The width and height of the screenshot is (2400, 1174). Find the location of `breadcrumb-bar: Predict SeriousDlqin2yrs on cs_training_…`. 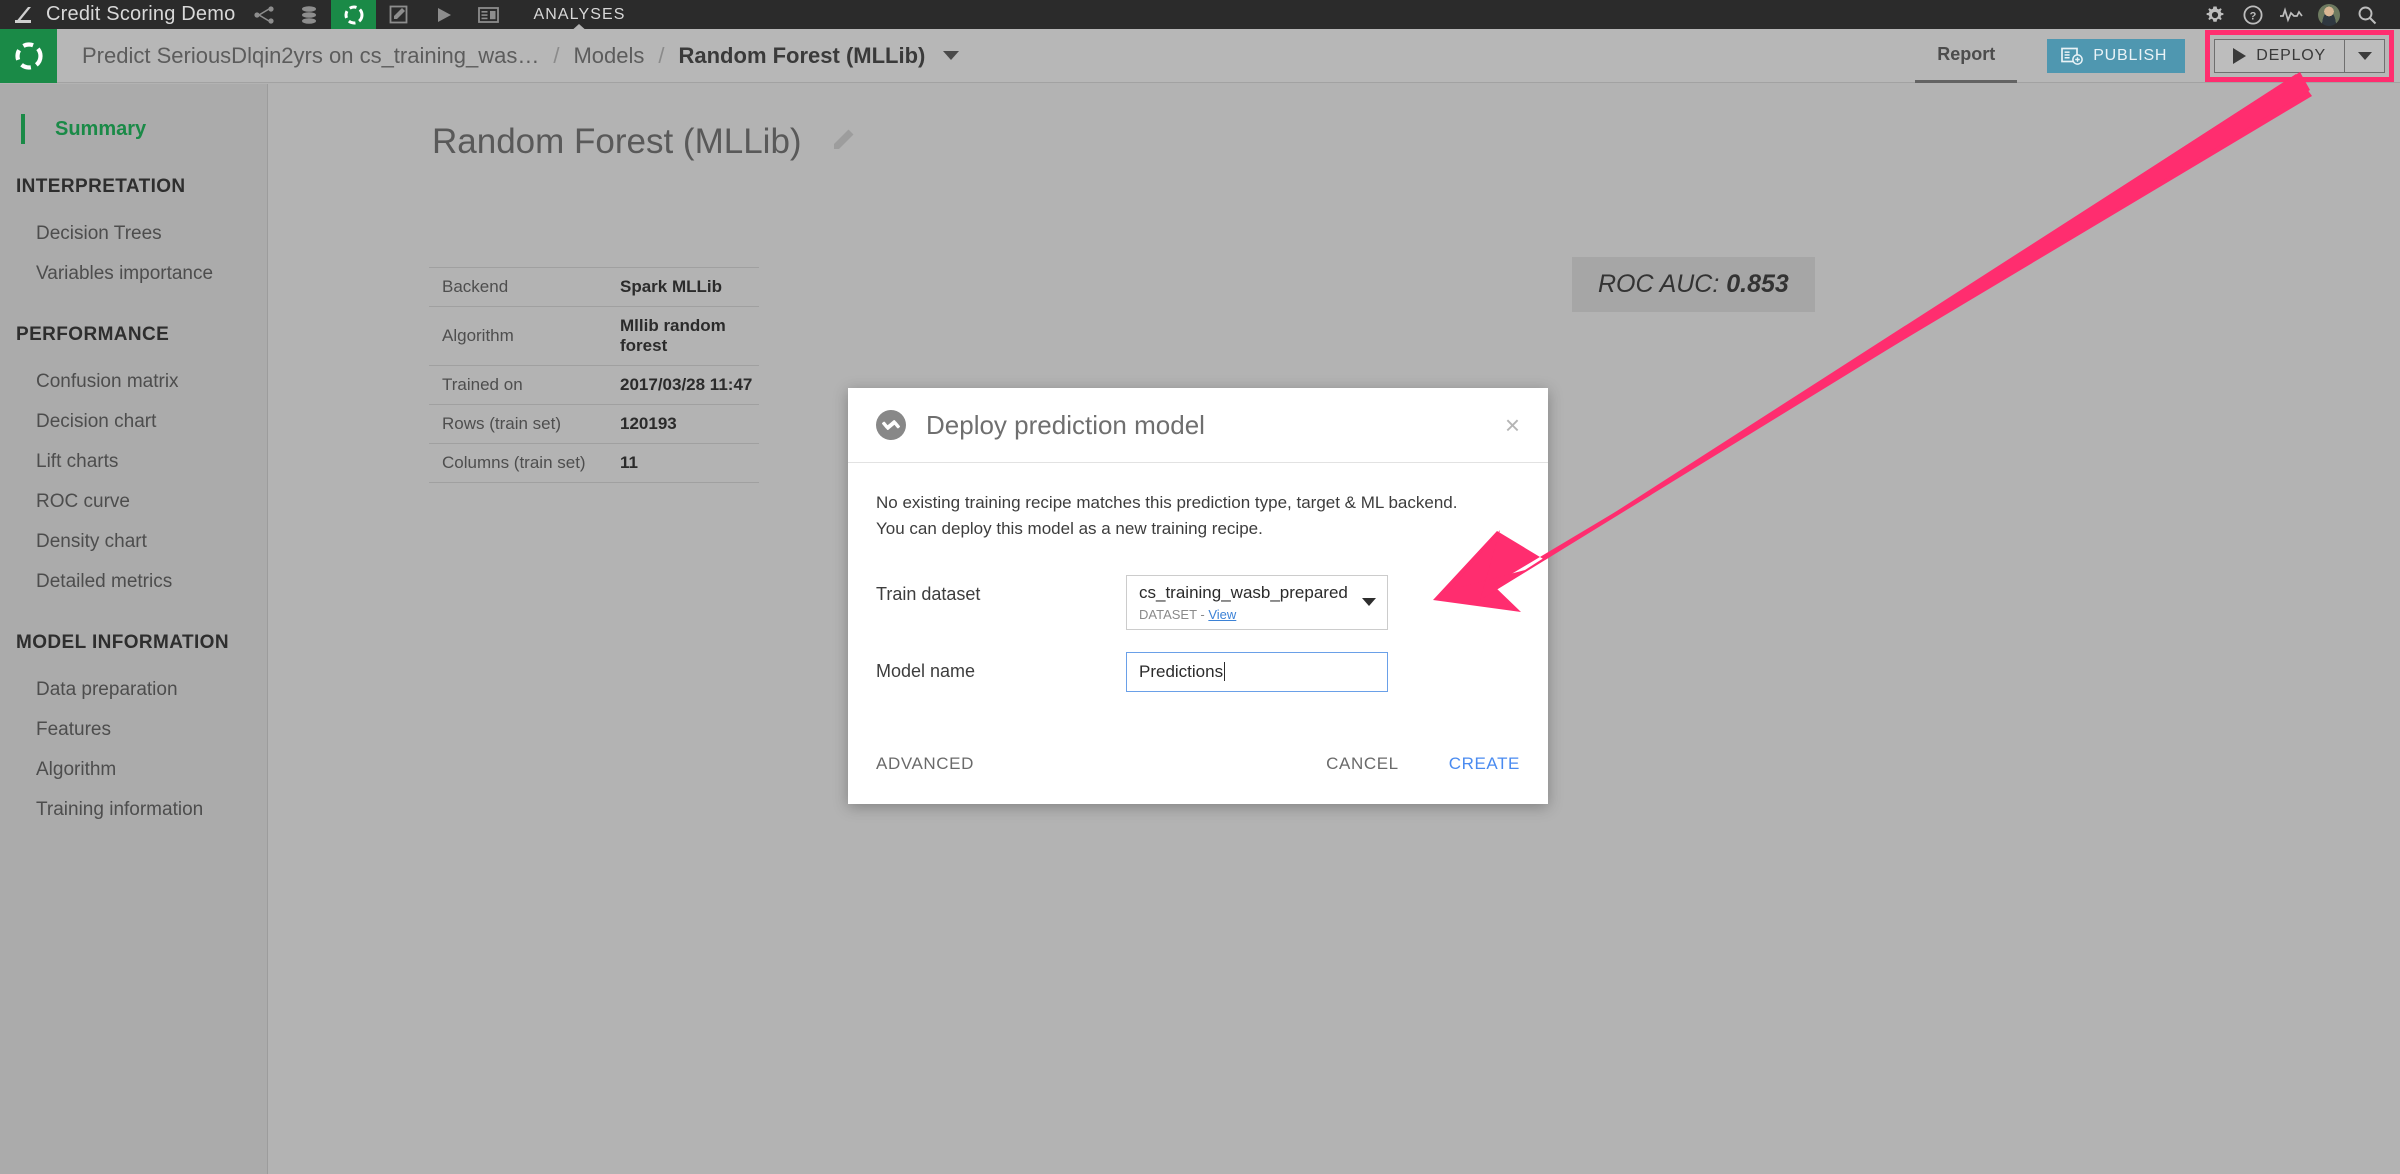

breadcrumb-bar: Predict SeriousDlqin2yrs on cs_training_… is located at coordinates (1200, 55).